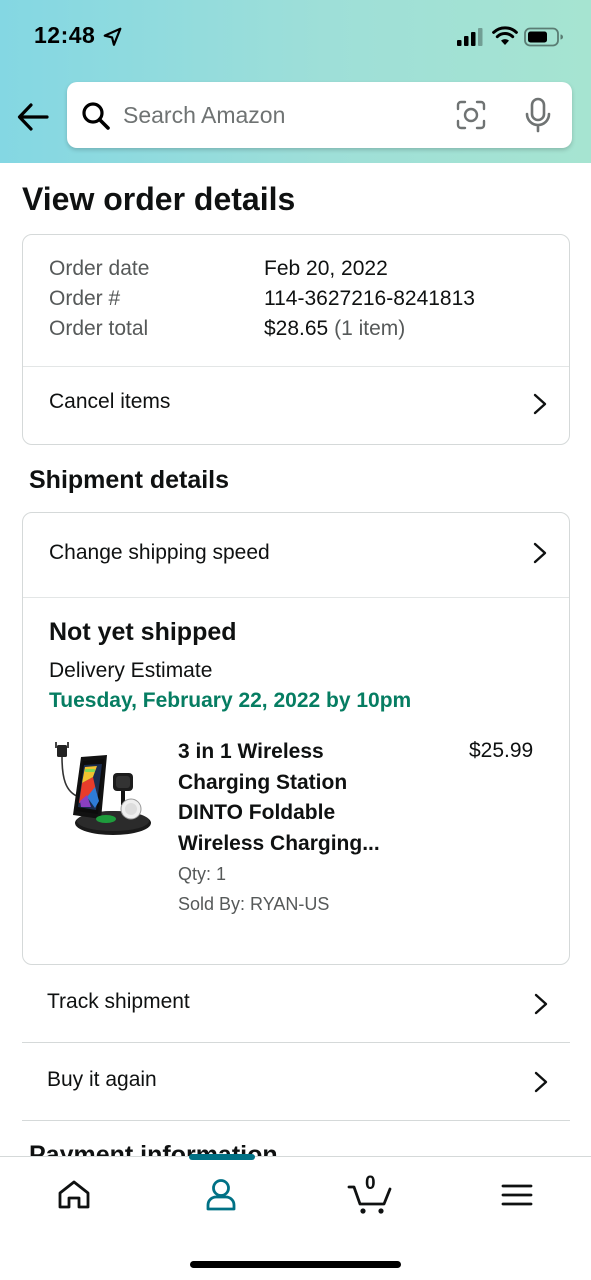  I want to click on tab-menu, so click(517, 1195).